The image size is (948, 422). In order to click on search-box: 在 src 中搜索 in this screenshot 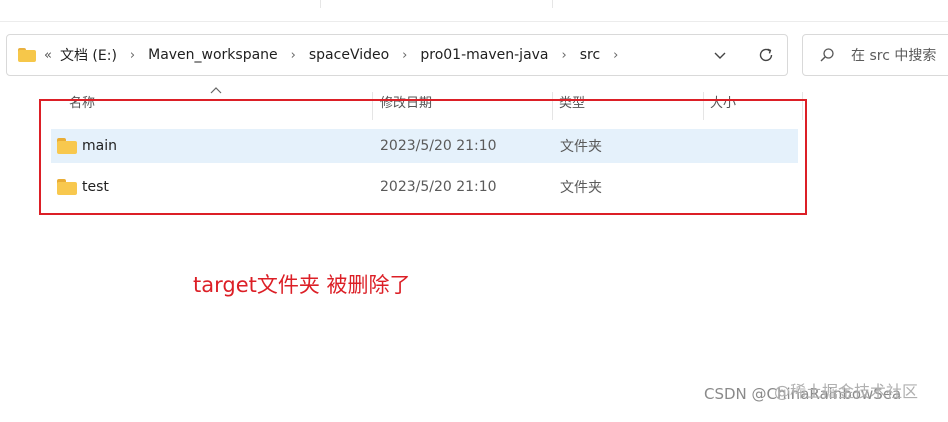, I will do `click(875, 55)`.